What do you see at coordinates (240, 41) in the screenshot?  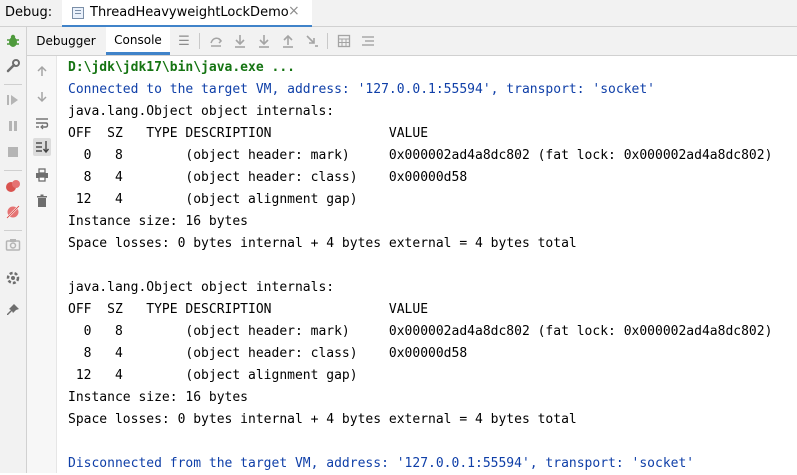 I see `step-over-icon` at bounding box center [240, 41].